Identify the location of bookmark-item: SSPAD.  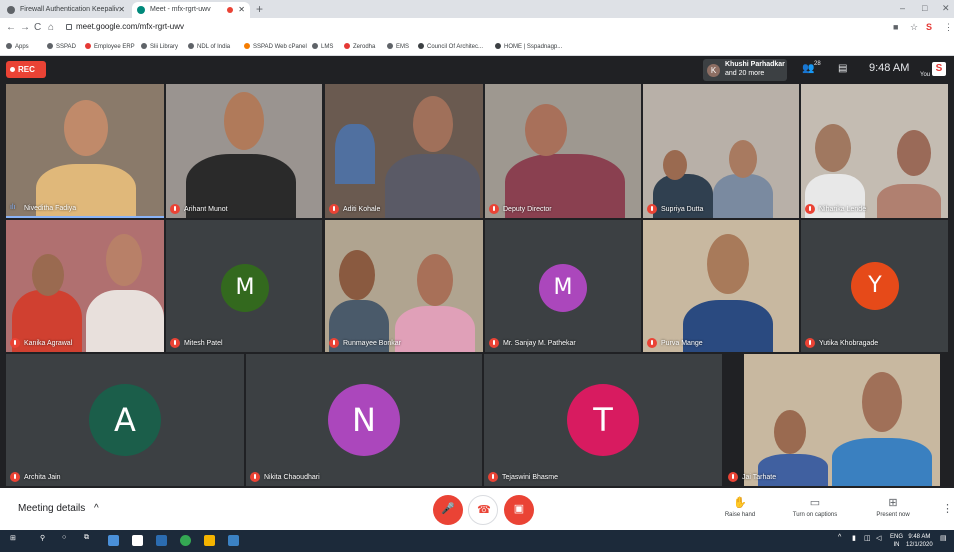
(61, 46).